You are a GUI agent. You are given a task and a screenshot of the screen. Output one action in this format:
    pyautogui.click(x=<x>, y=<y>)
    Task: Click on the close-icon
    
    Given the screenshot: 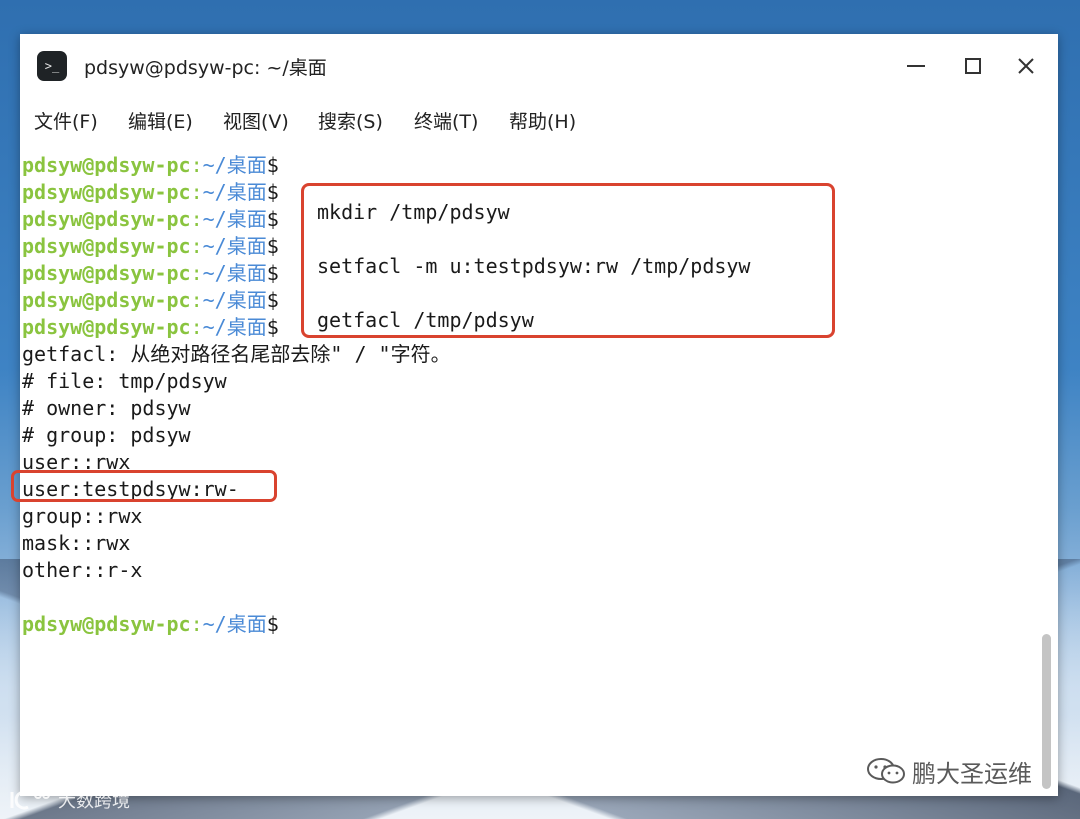 What is the action you would take?
    pyautogui.click(x=1026, y=66)
    